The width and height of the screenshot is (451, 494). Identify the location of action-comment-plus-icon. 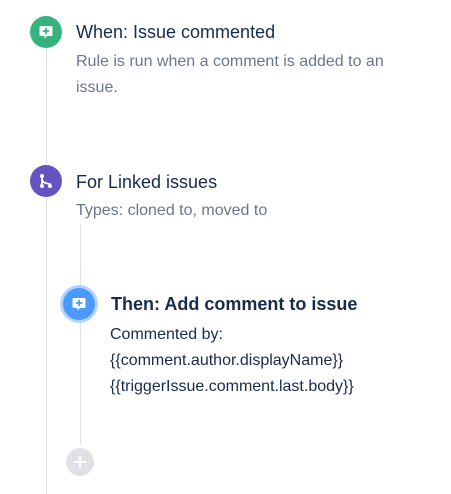
(79, 304).